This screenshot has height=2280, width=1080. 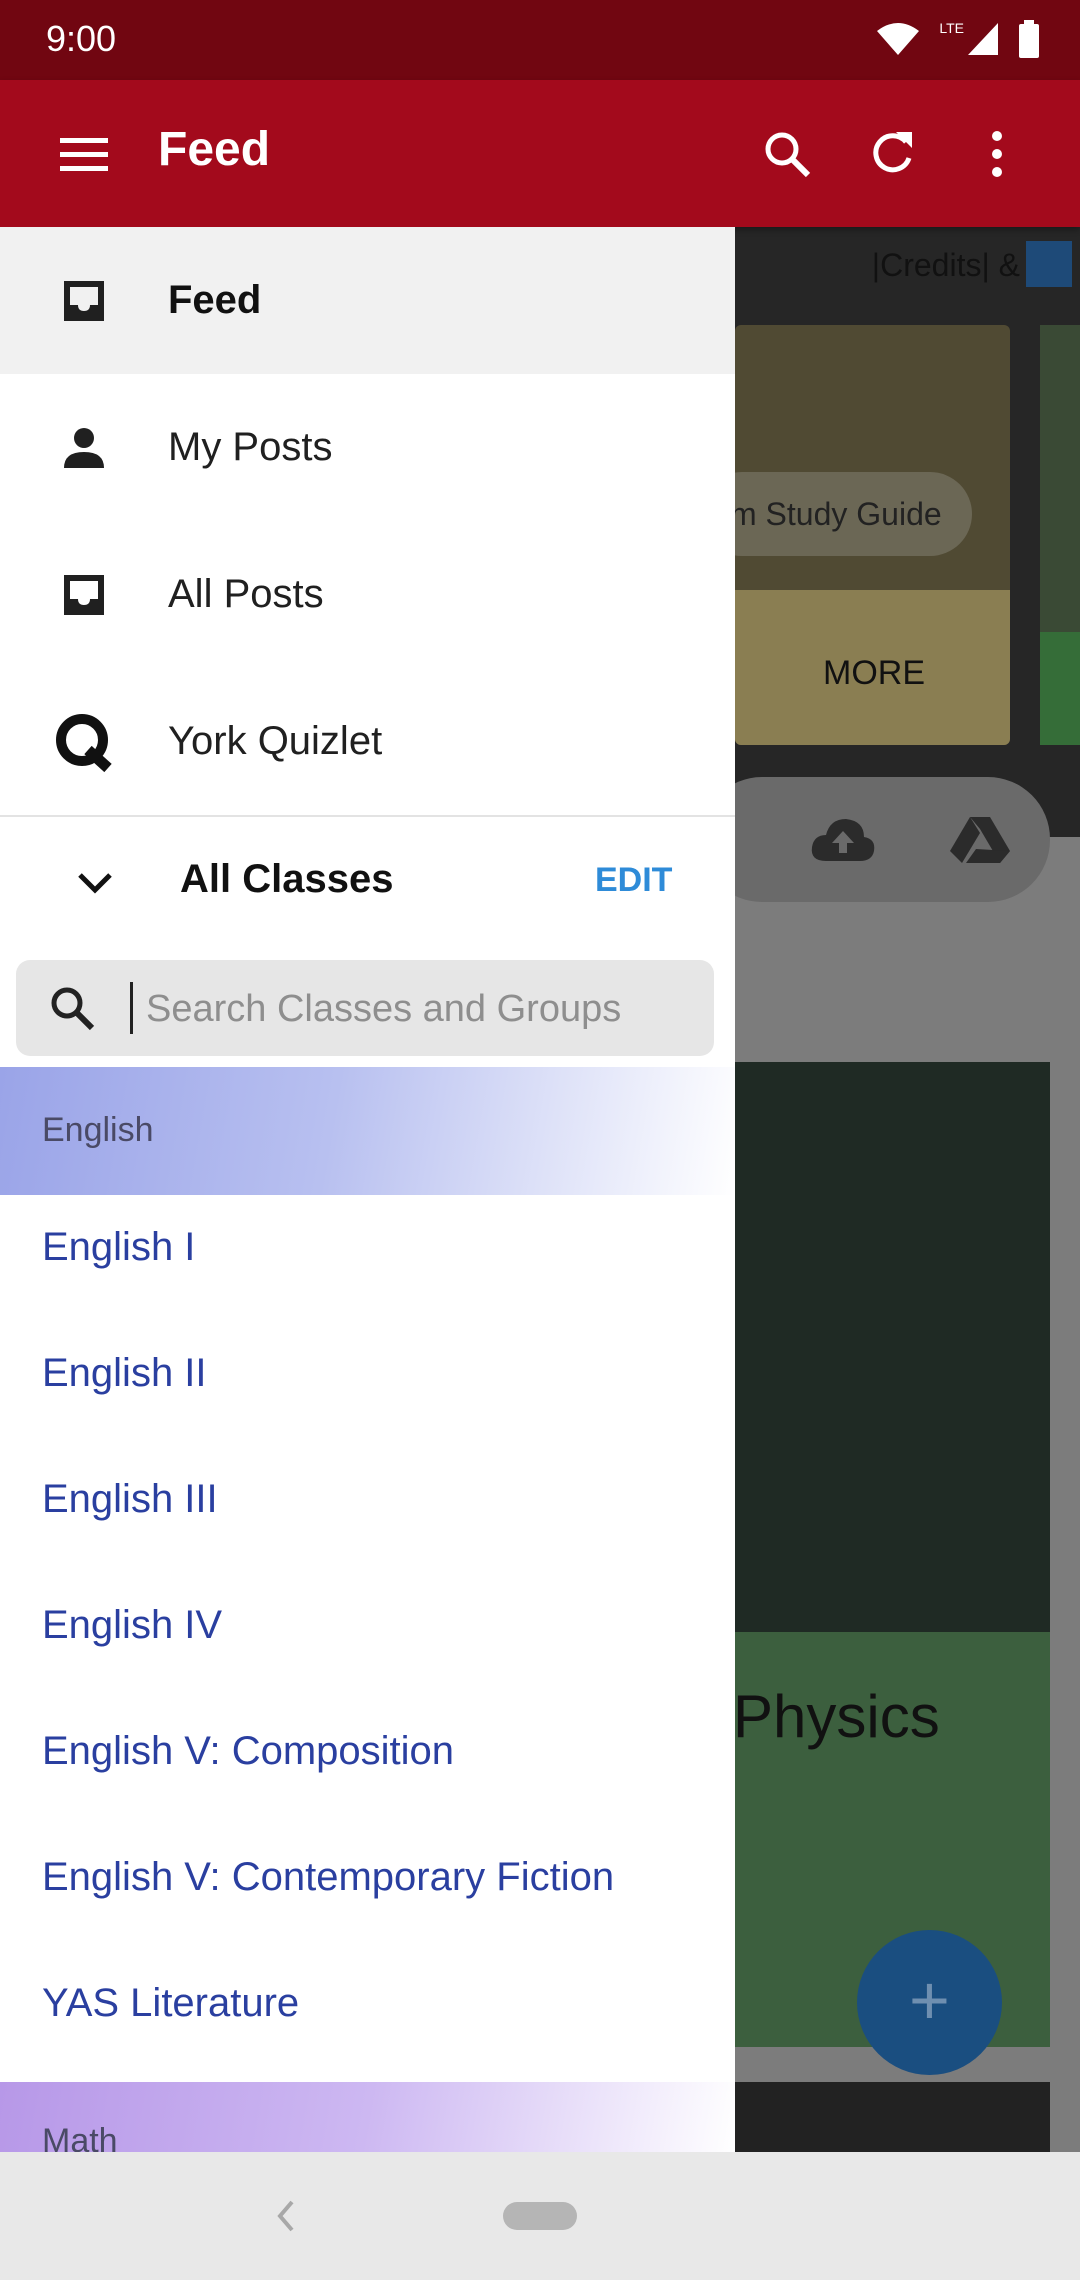 I want to click on more-vert-icon, so click(x=997, y=154).